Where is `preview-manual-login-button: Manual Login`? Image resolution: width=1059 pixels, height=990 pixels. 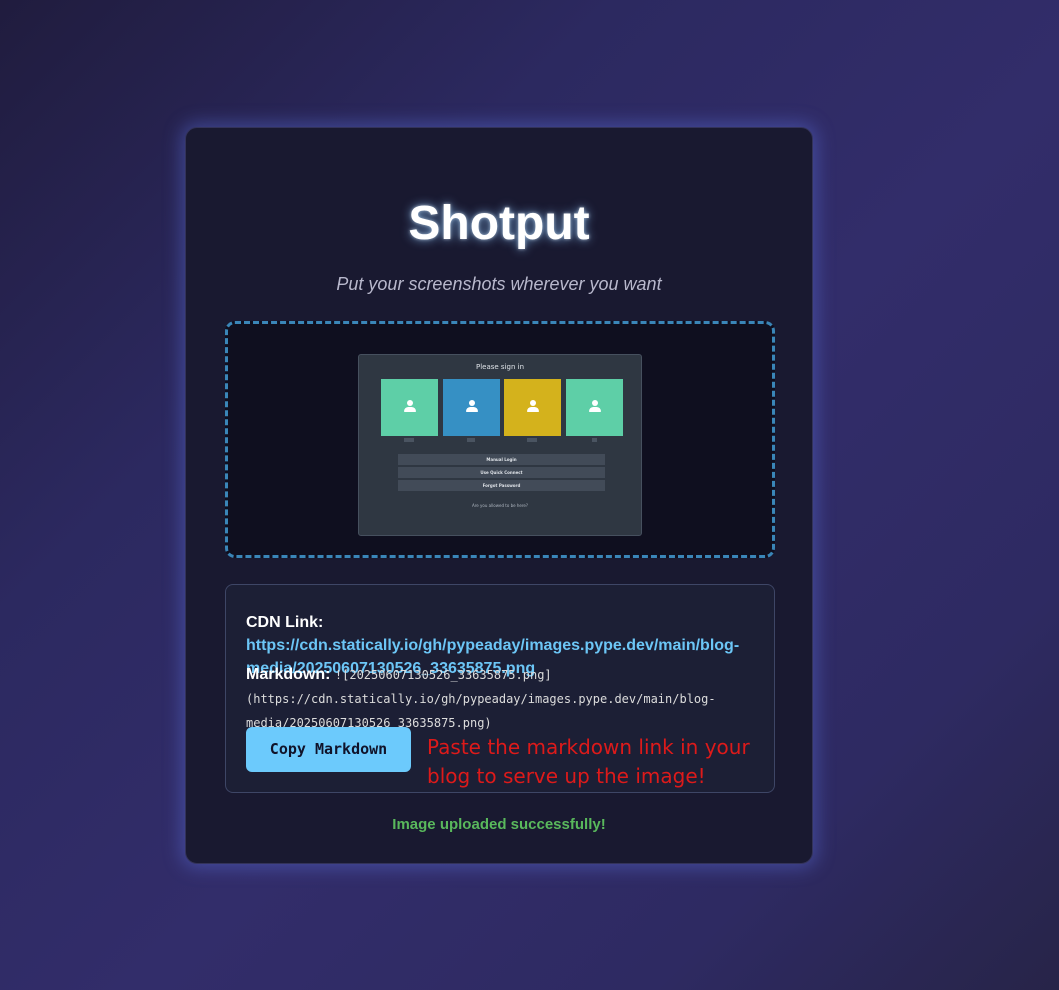
preview-manual-login-button: Manual Login is located at coordinates (501, 459).